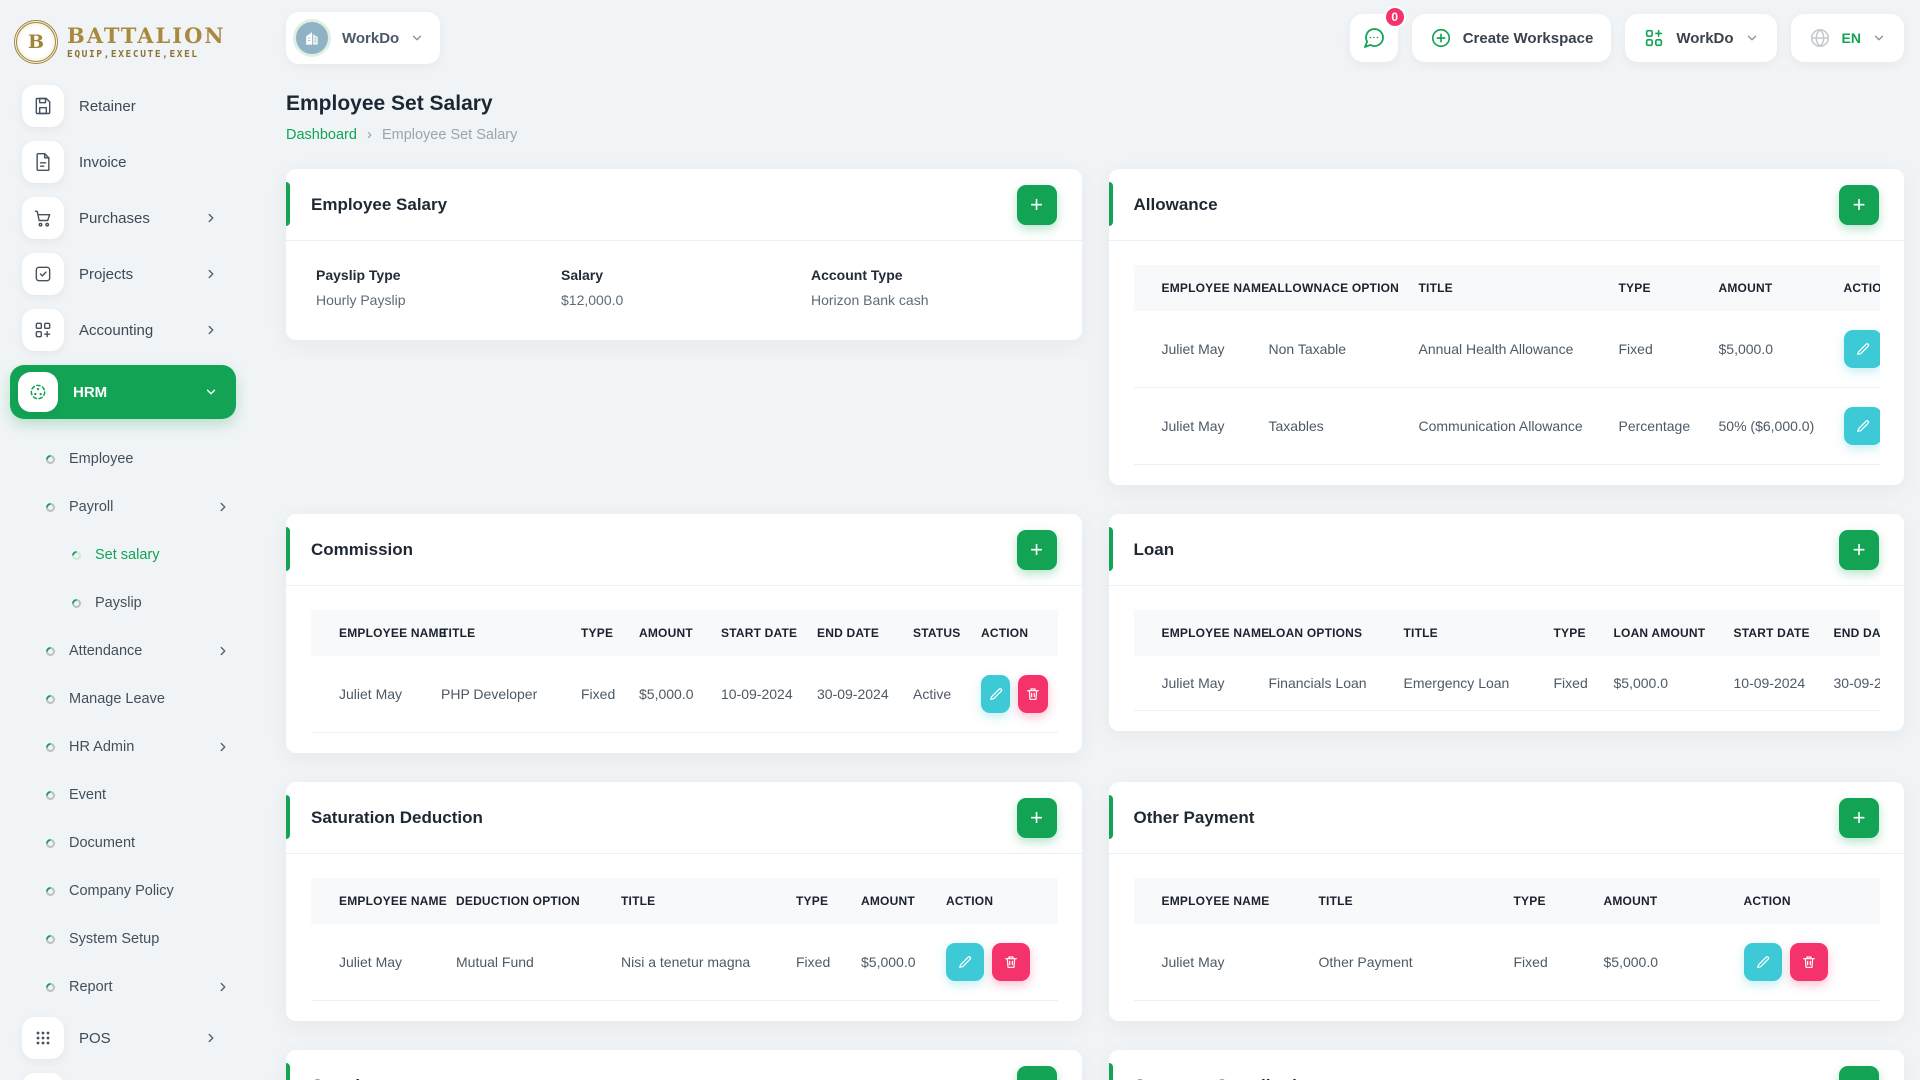  Describe the element at coordinates (1851, 38) in the screenshot. I see `language-label: EN` at that location.